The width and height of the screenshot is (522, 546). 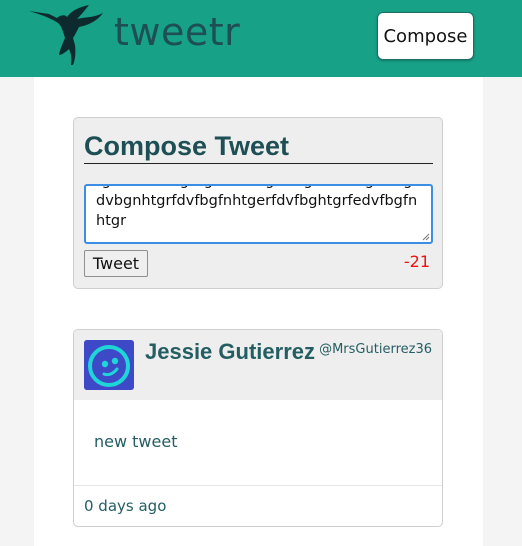 I want to click on brand-title: tweetr, so click(x=177, y=32).